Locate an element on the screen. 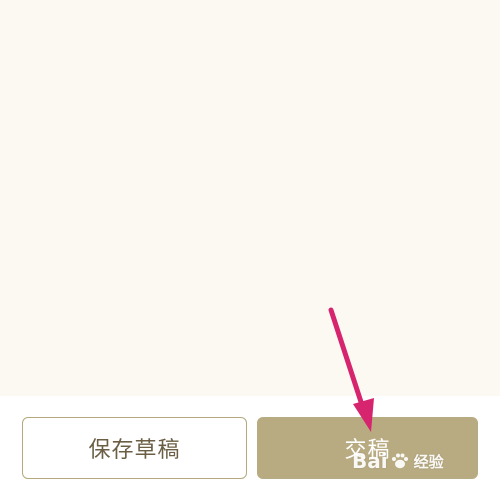 The height and width of the screenshot is (500, 500). watermark-brand-prefix: Bai is located at coordinates (370, 461).